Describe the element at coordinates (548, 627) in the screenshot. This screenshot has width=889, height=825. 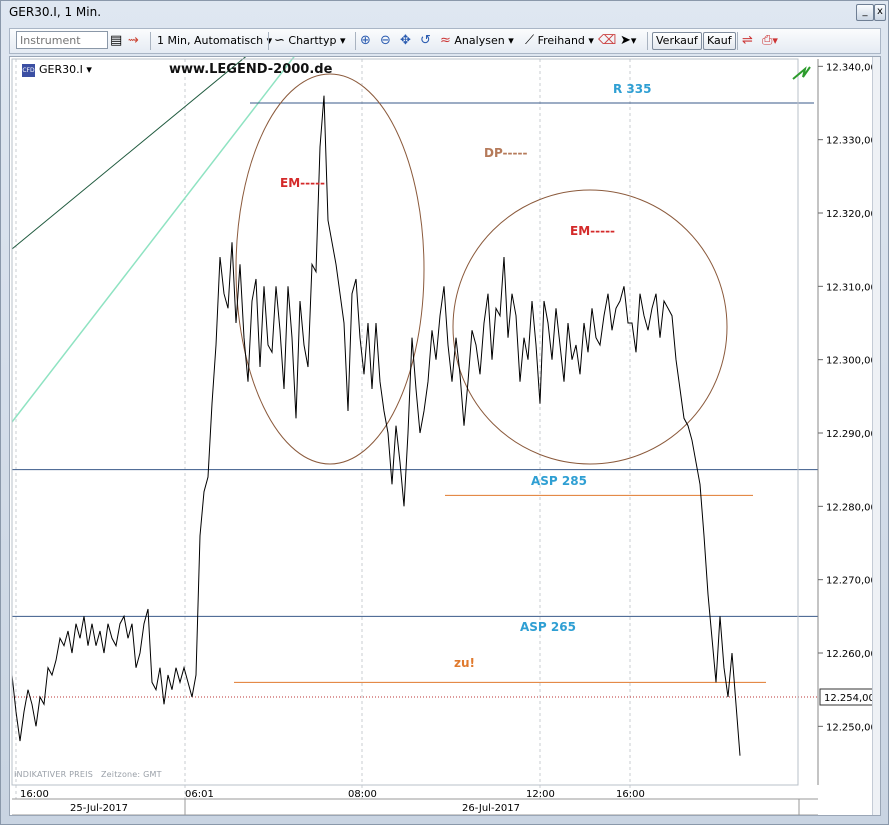
I see `annotation-asp265: ASP 265` at that location.